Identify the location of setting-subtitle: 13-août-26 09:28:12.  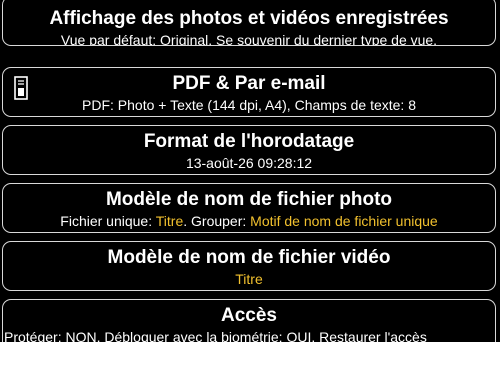
(249, 163).